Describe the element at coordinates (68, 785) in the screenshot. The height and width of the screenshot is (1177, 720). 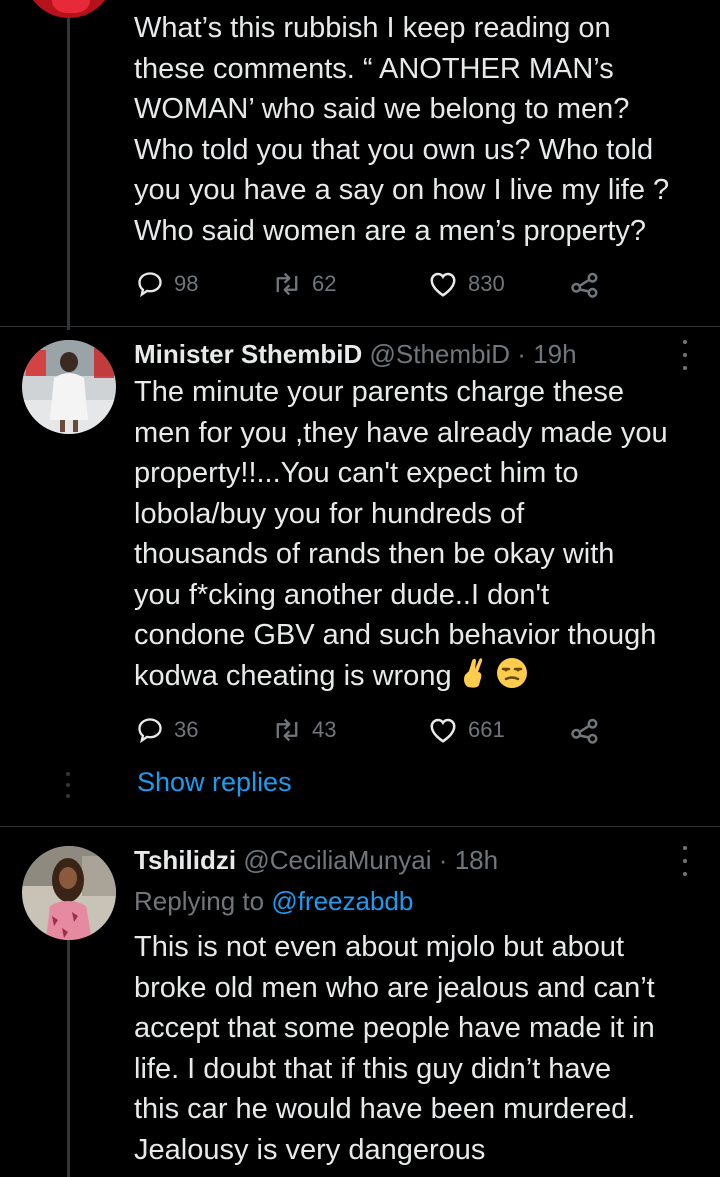
I see `thread-continuation-dots` at that location.